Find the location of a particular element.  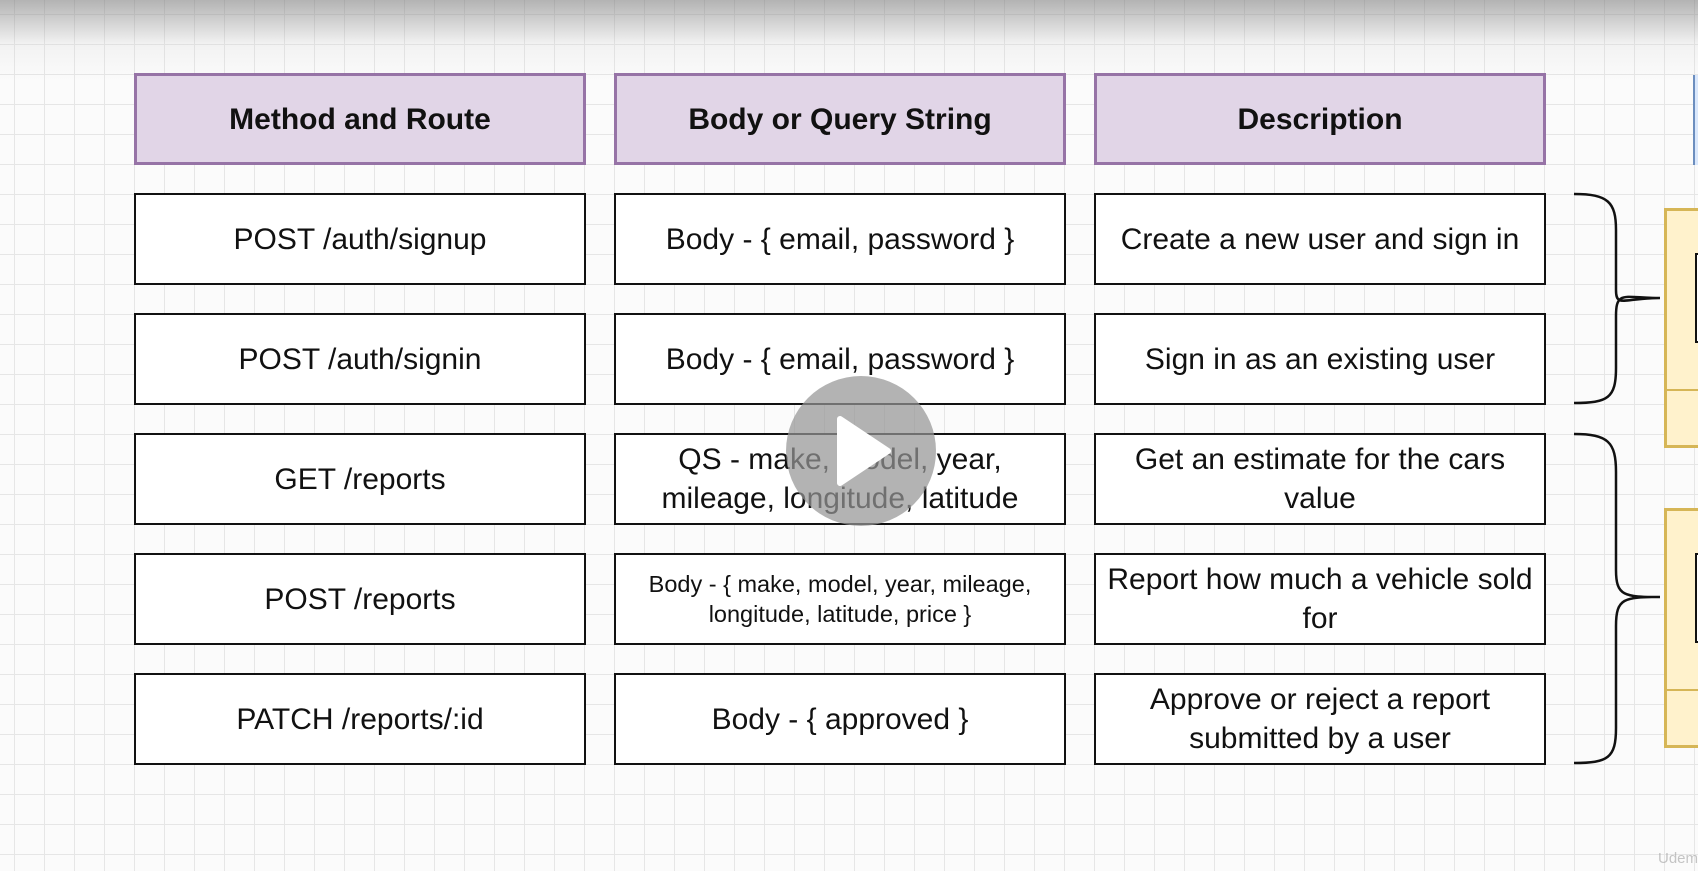

description-cell: Sign in as an existing user is located at coordinates (1320, 359).